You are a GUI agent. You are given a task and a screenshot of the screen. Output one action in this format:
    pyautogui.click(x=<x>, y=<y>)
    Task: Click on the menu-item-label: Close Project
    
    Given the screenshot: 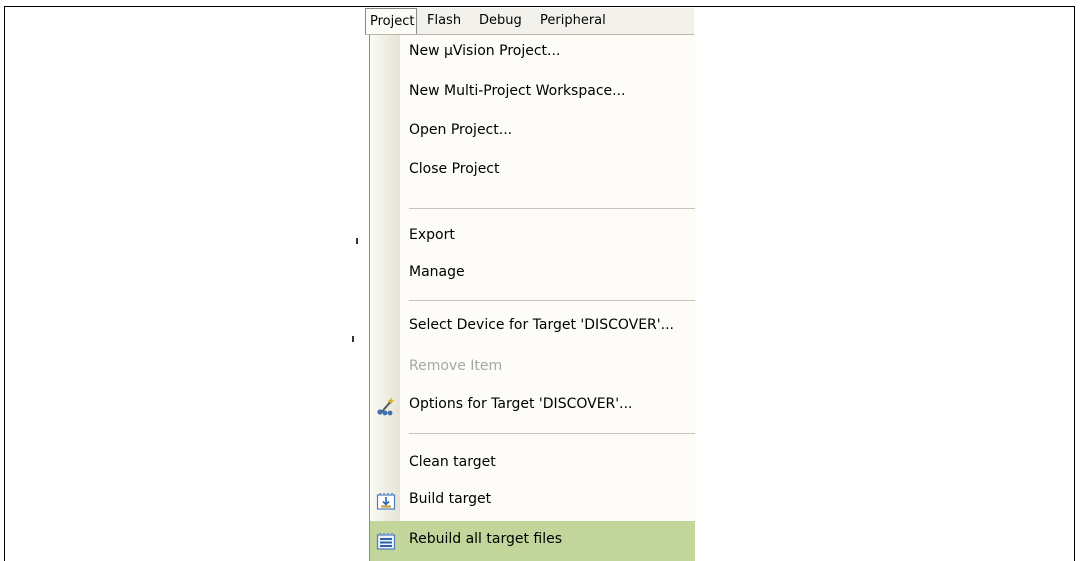 What is the action you would take?
    pyautogui.click(x=454, y=169)
    